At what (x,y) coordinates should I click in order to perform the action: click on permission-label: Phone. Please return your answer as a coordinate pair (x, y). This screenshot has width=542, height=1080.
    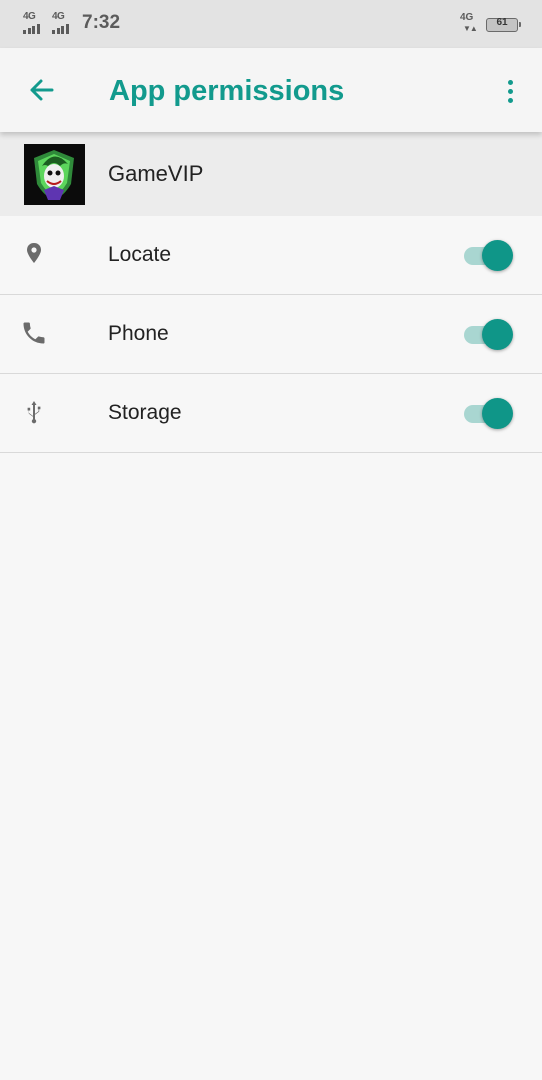
    Looking at the image, I should click on (138, 333).